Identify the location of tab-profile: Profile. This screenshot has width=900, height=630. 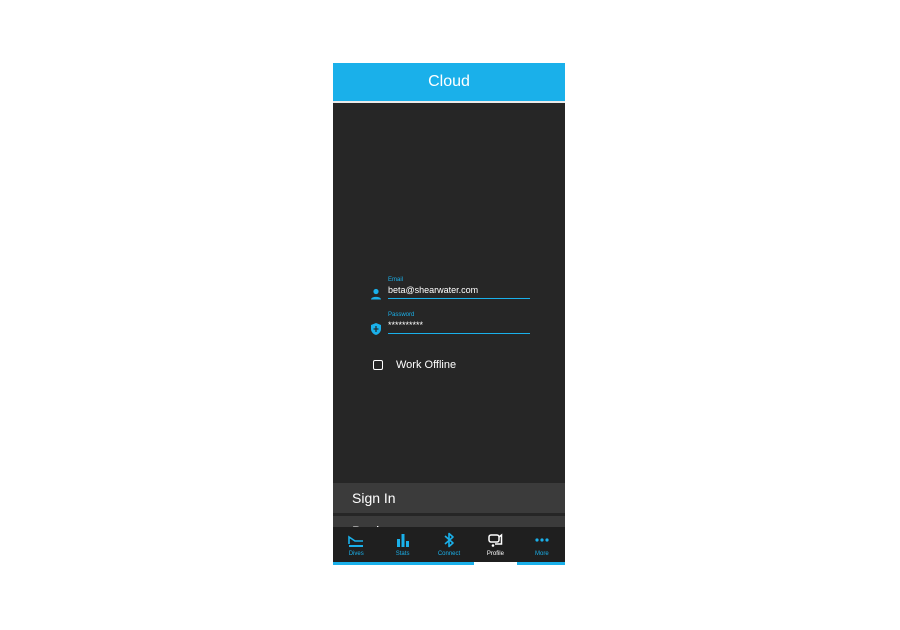
(495, 545).